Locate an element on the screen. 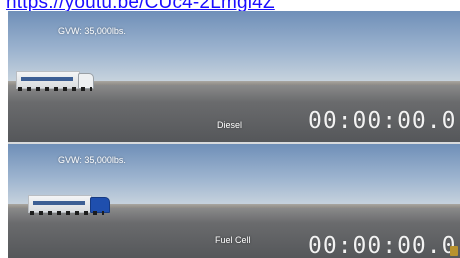 The width and height of the screenshot is (460, 258). fuel-type-label: Diesel is located at coordinates (230, 125).